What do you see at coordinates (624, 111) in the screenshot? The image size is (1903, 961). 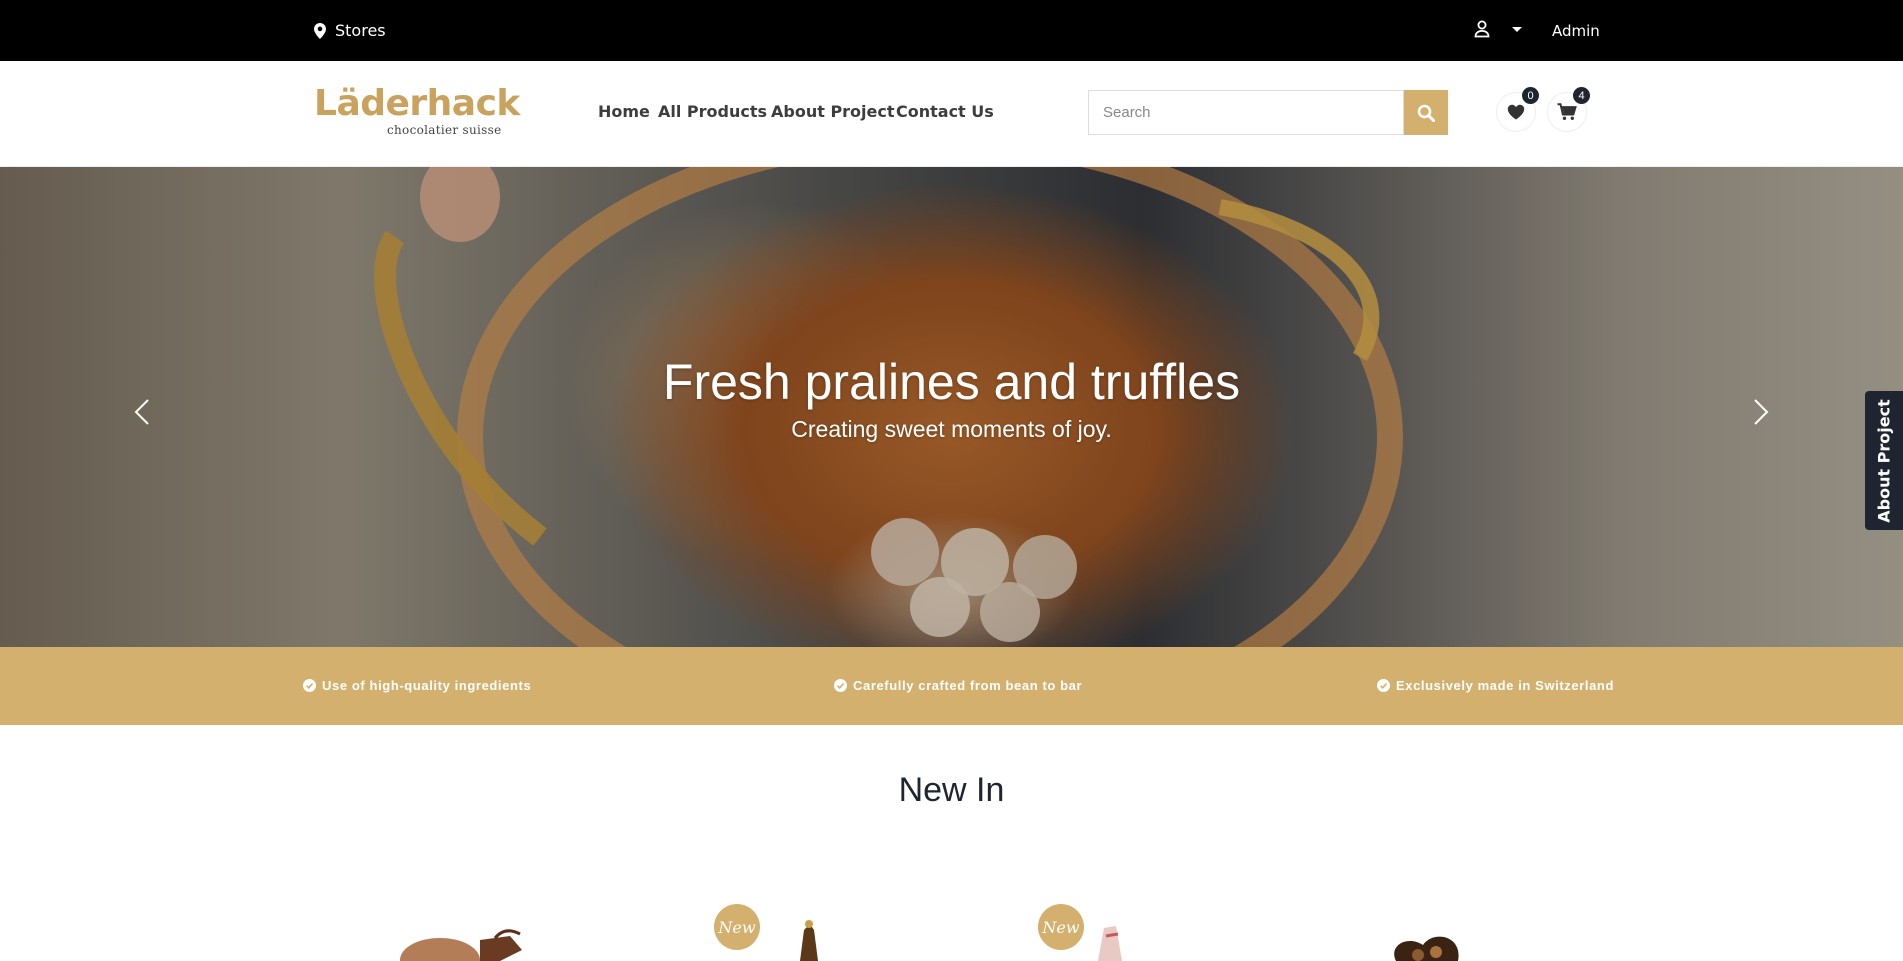 I see `nav-home: Home` at bounding box center [624, 111].